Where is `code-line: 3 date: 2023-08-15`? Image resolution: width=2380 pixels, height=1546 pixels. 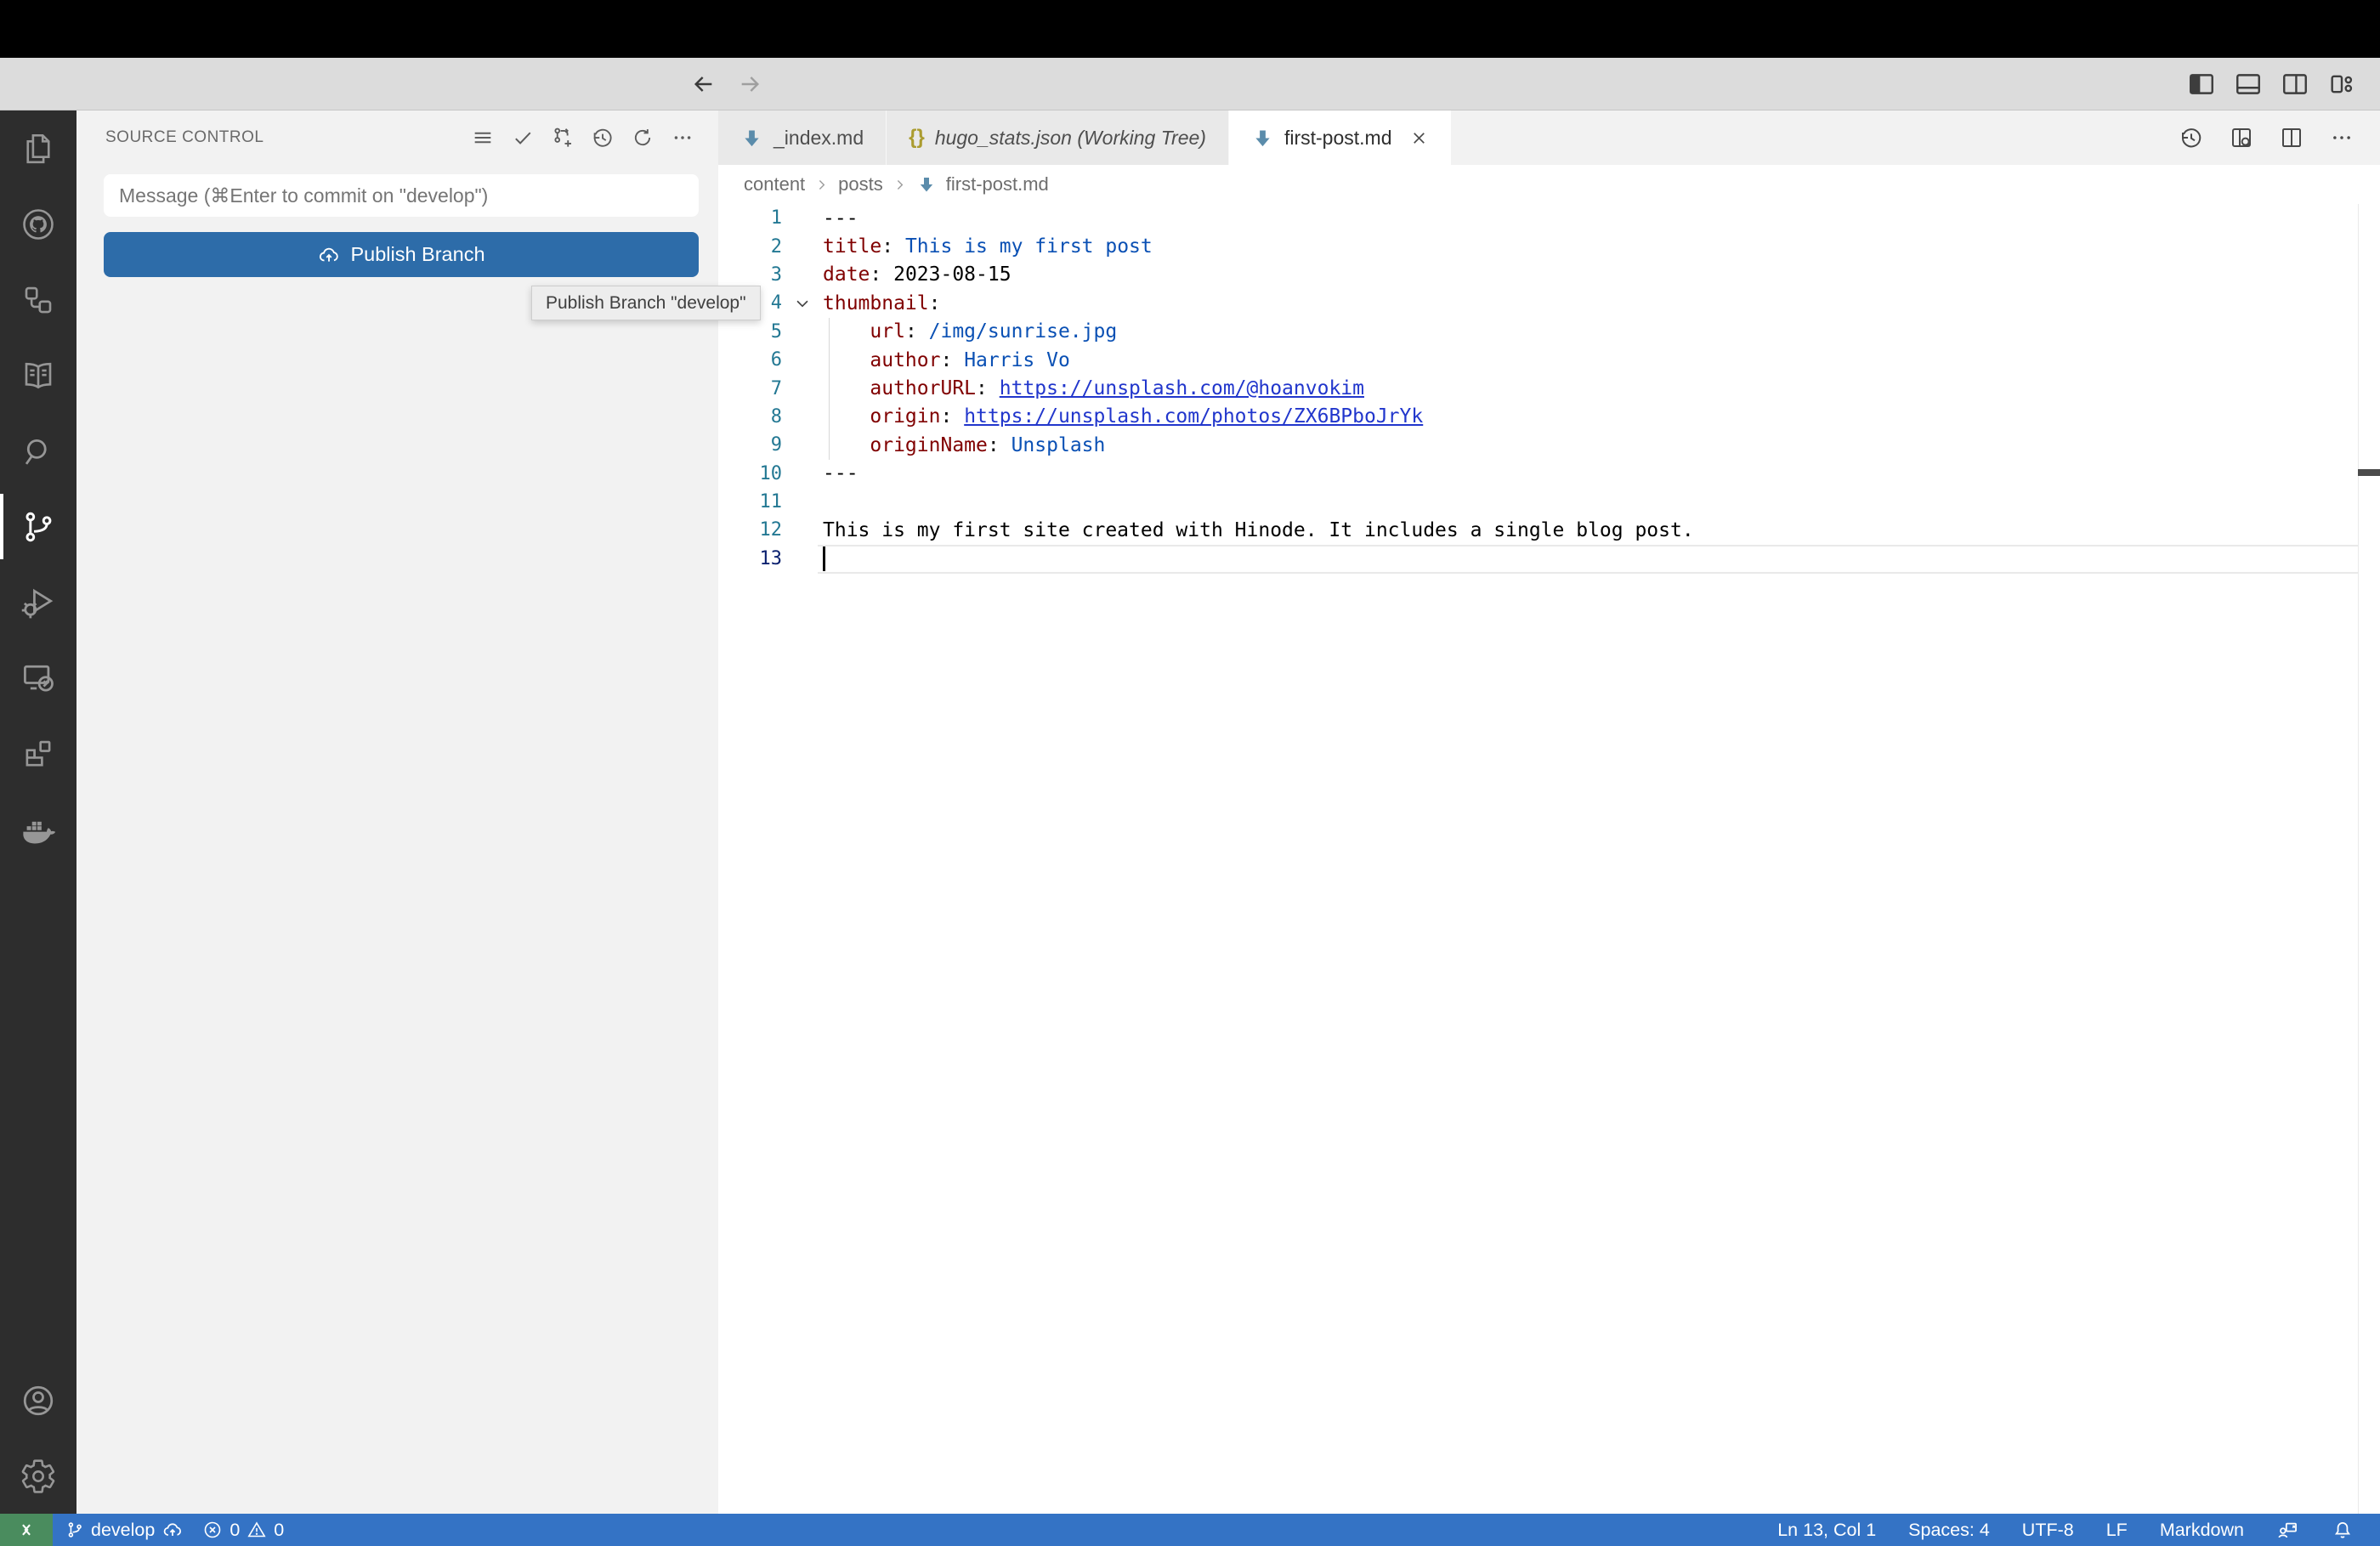
code-line: 3 date: 2023-08-15 is located at coordinates (1549, 275).